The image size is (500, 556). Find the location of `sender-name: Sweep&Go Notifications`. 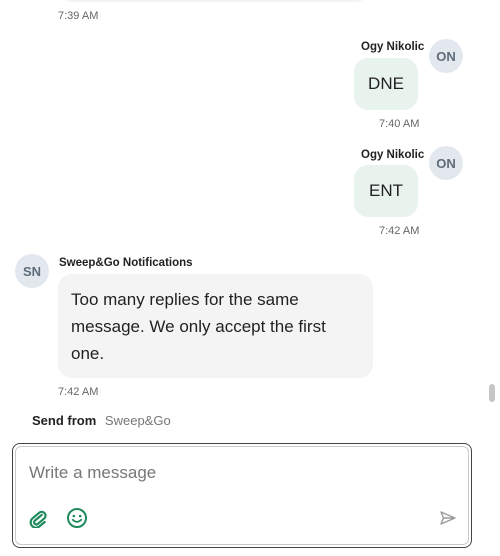

sender-name: Sweep&Go Notifications is located at coordinates (126, 263).